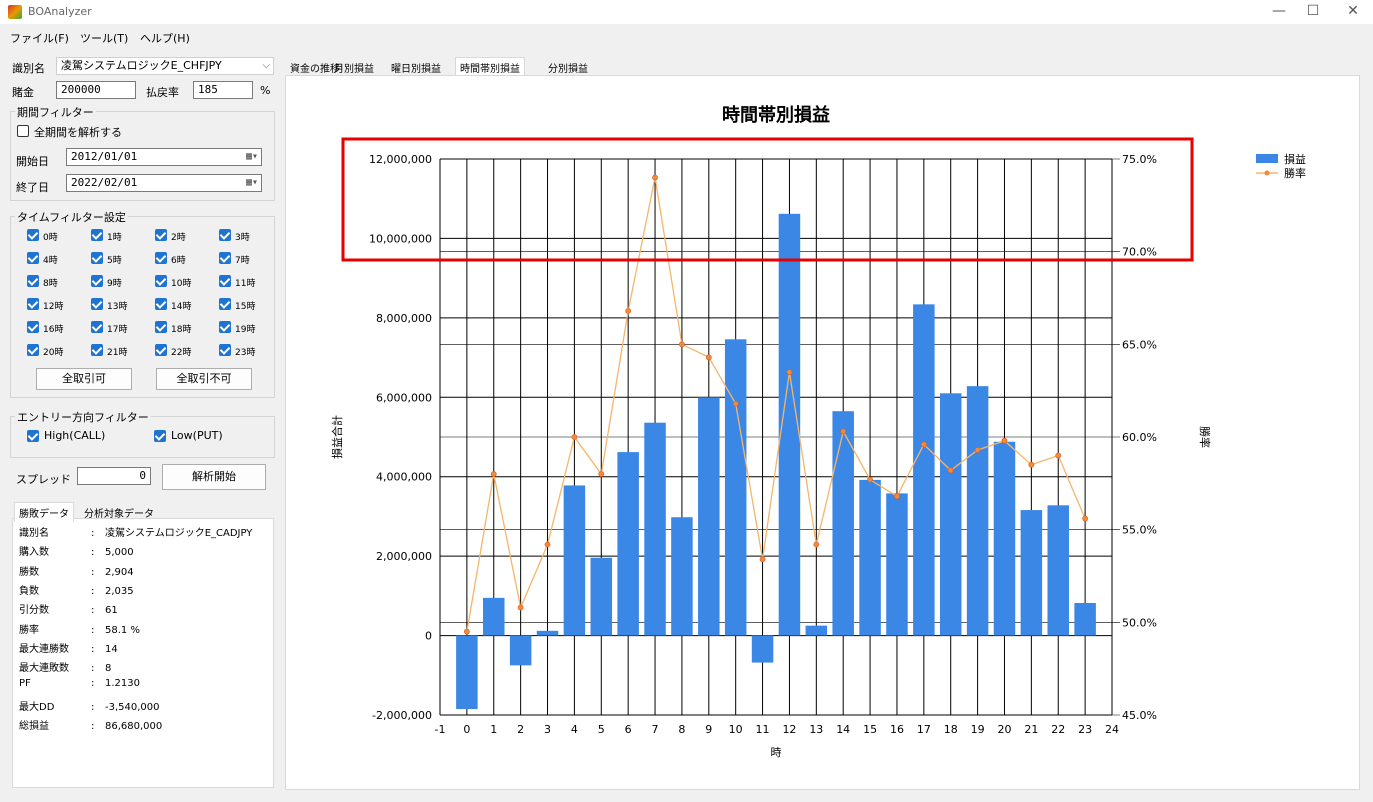  Describe the element at coordinates (242, 238) in the screenshot. I see `hour-checkbox-label: 3時` at that location.